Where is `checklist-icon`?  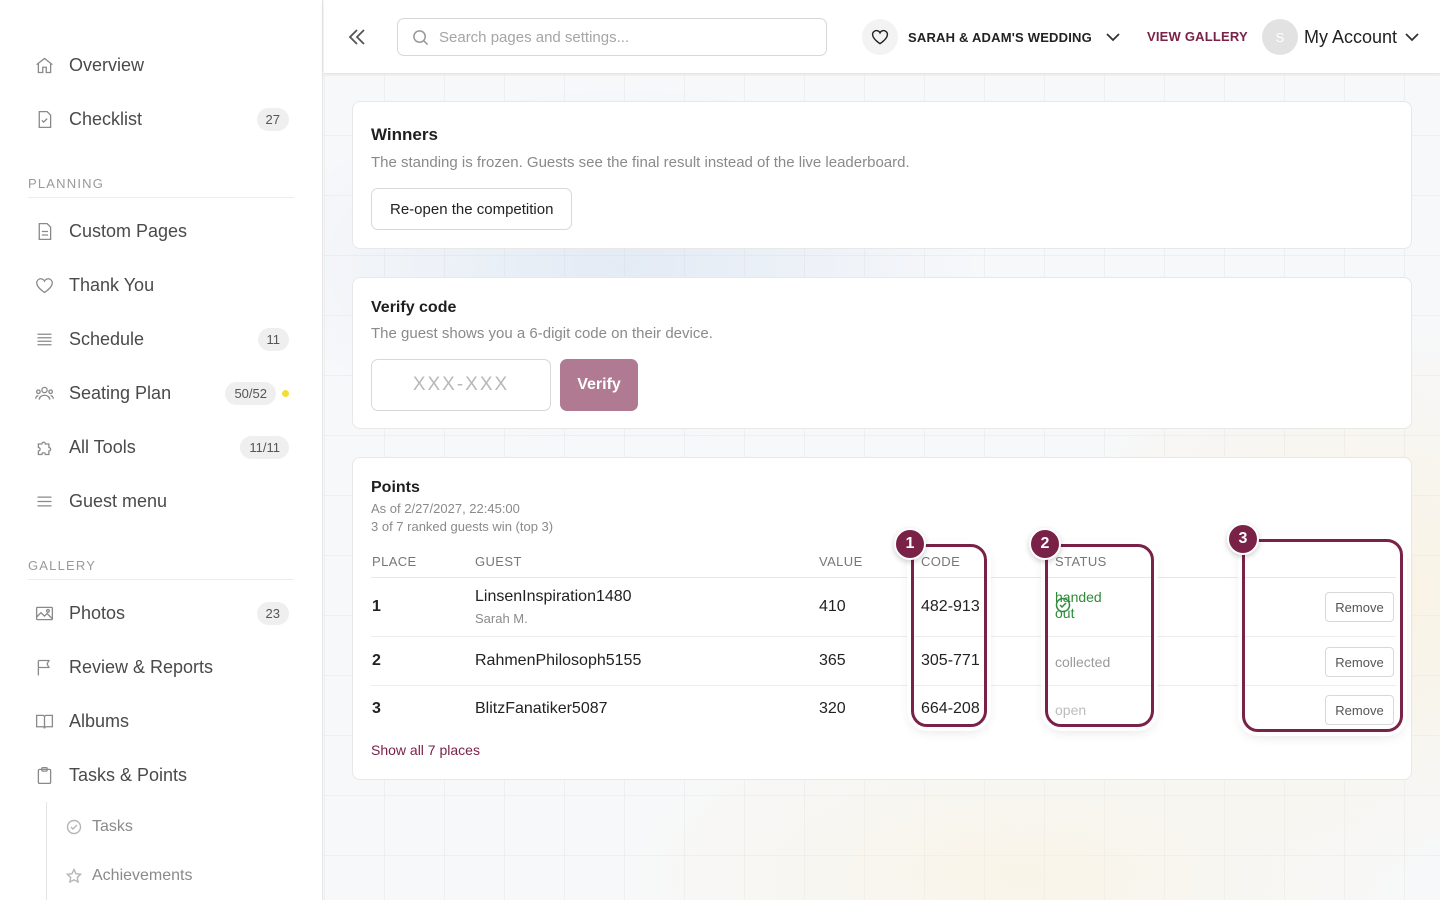 checklist-icon is located at coordinates (44, 119).